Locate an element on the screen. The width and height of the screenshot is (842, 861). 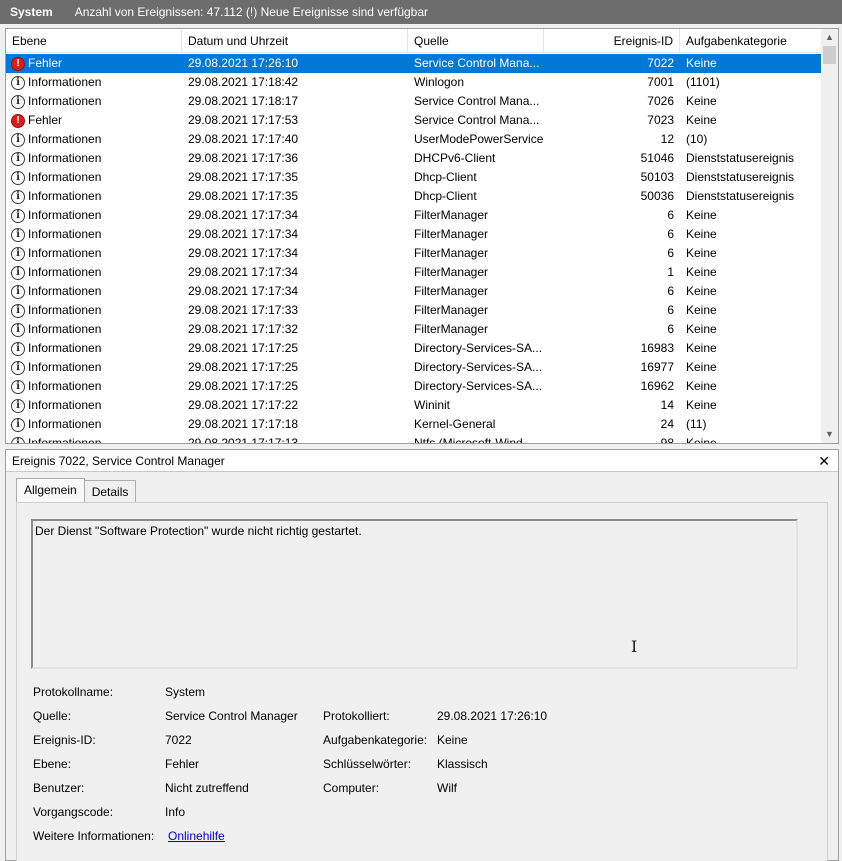
event-level: Fehler is located at coordinates (45, 120).